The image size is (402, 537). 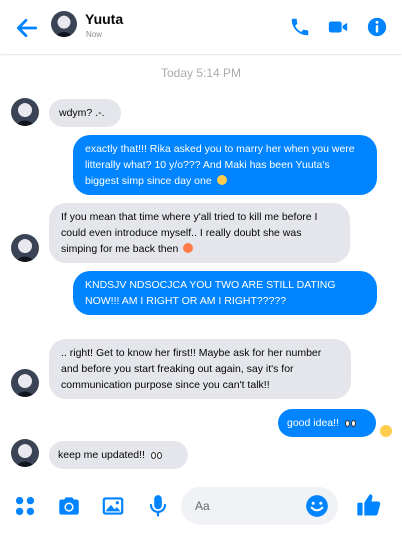 What do you see at coordinates (158, 506) in the screenshot?
I see `microphone-icon` at bounding box center [158, 506].